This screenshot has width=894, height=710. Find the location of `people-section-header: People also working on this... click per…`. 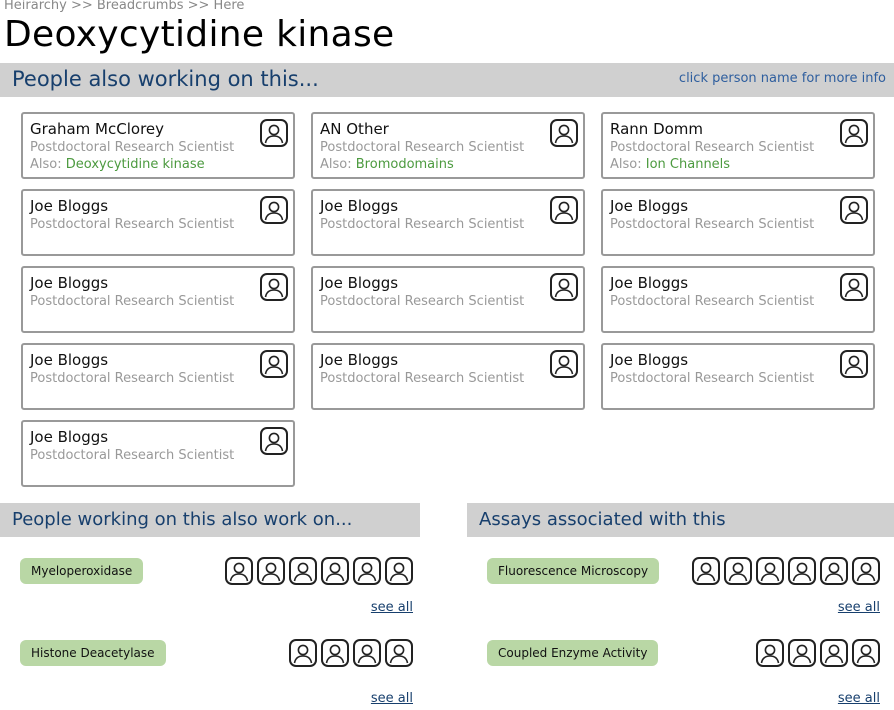

people-section-header: People also working on this... click per… is located at coordinates (447, 80).